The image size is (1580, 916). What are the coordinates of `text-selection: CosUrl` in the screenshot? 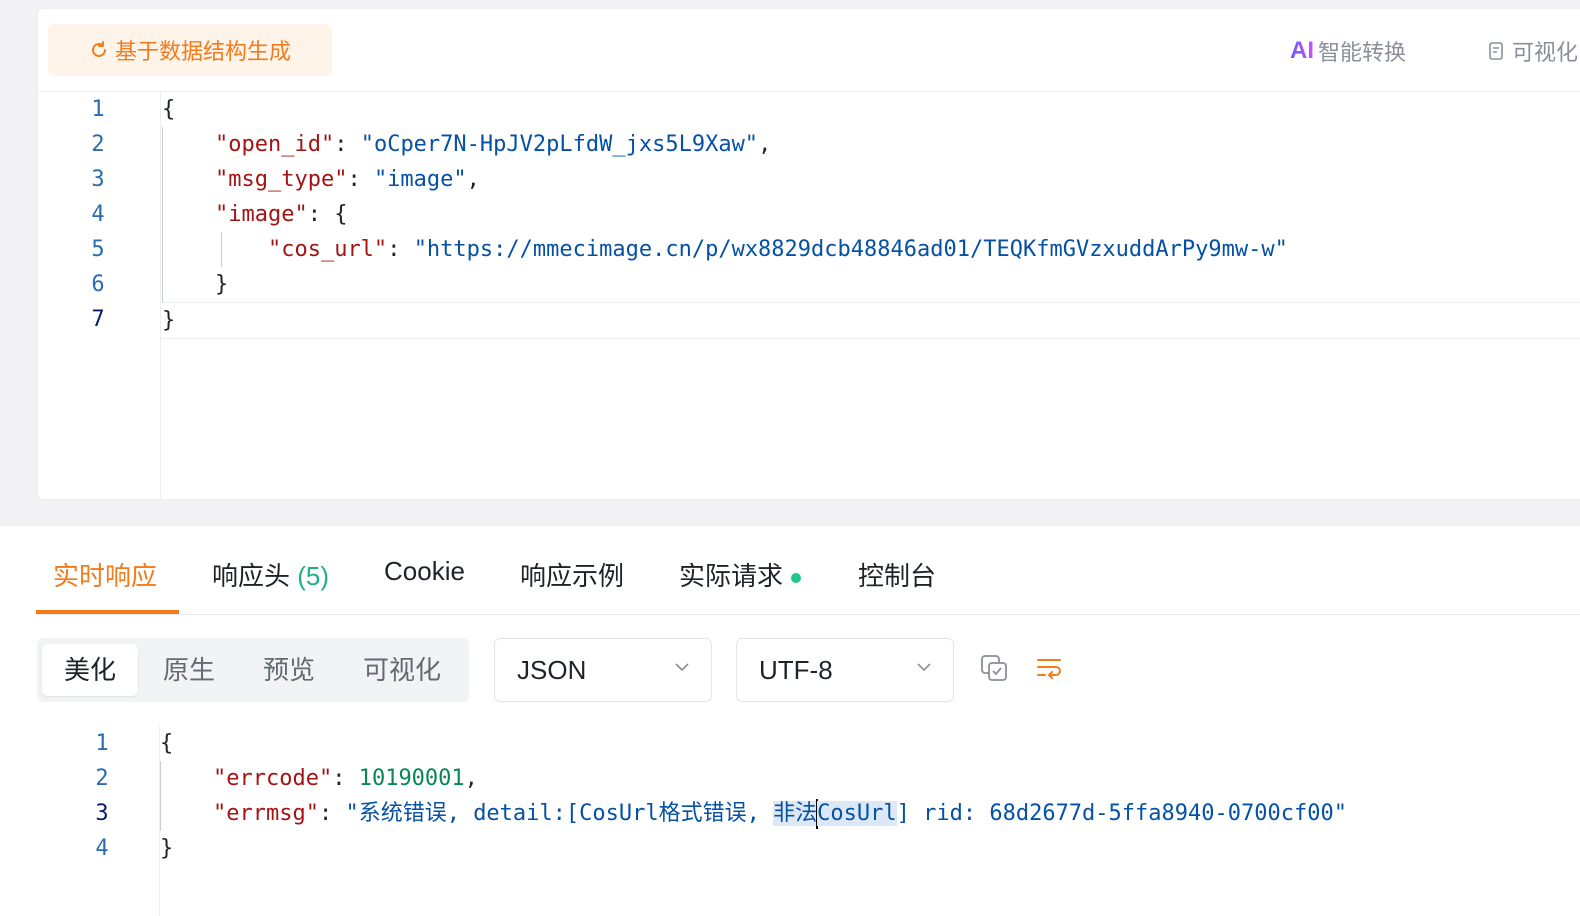 It's located at (857, 813).